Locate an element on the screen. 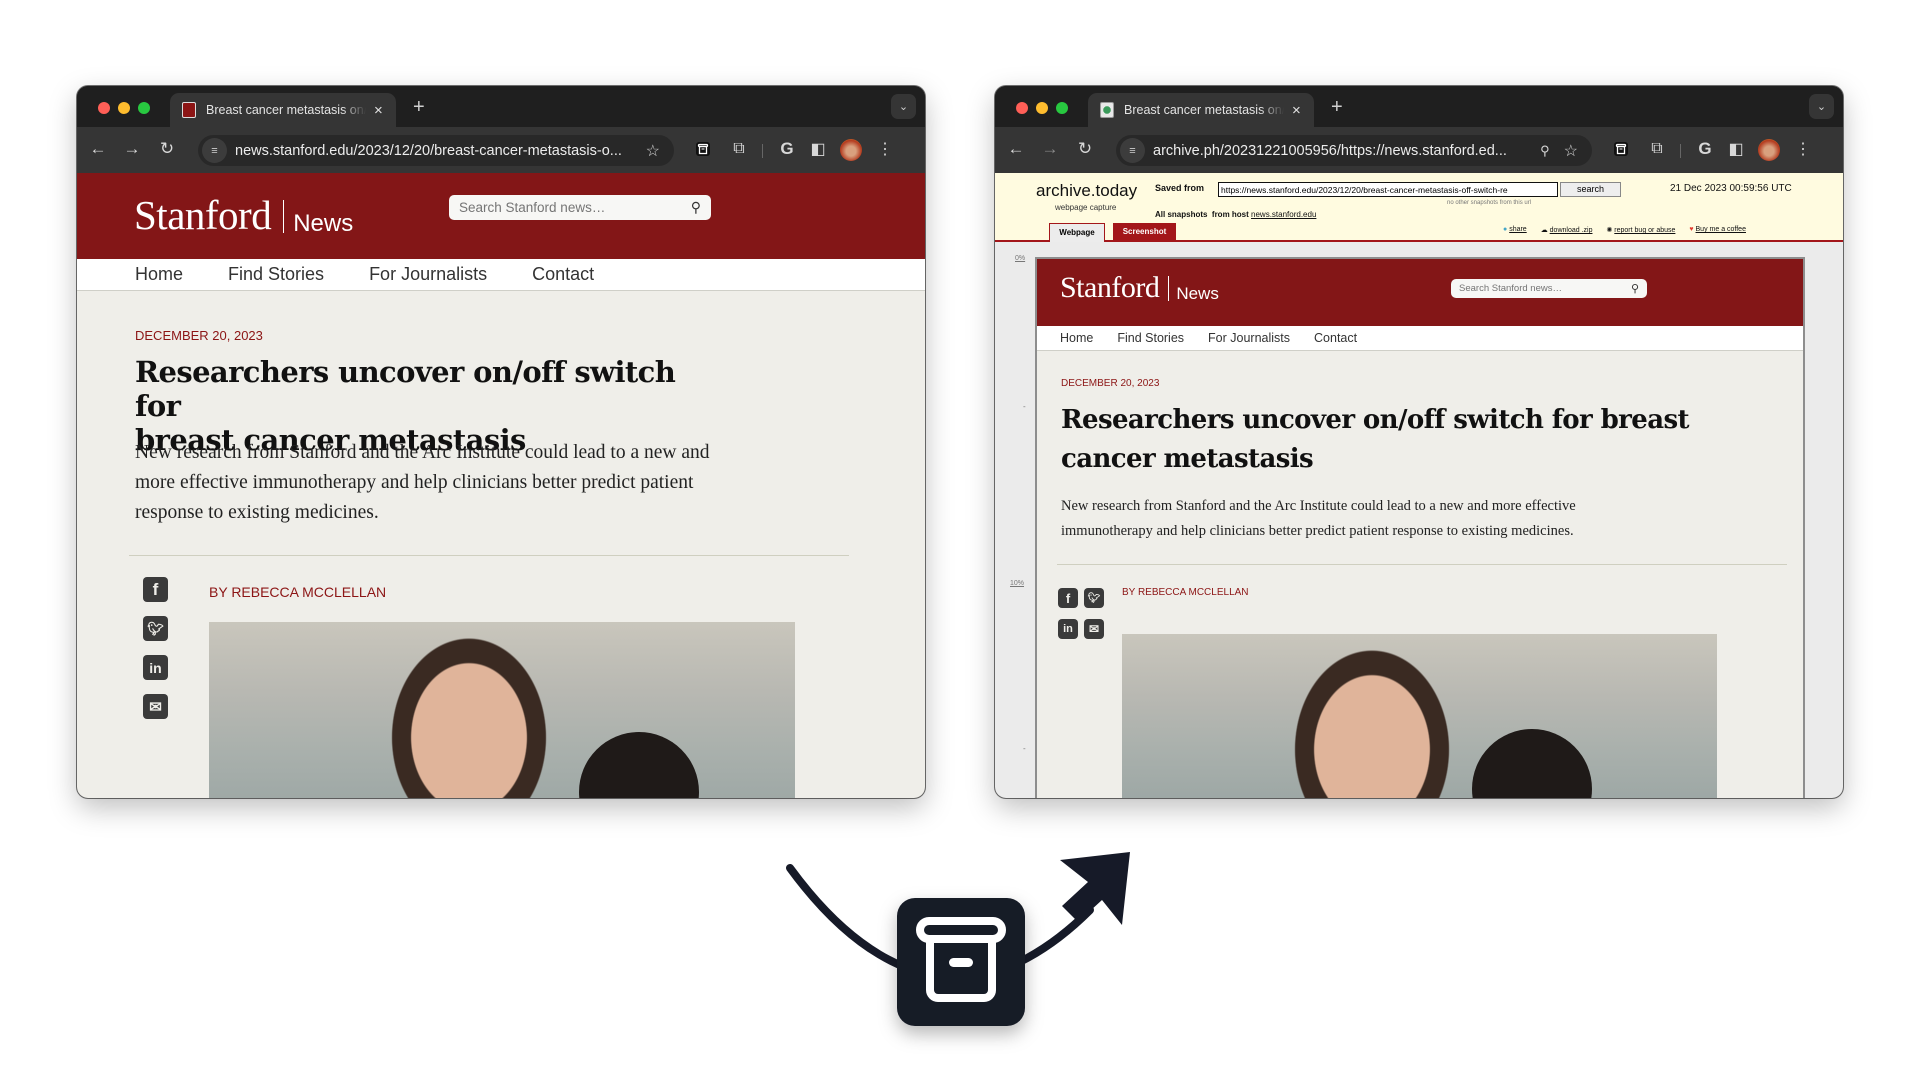 This screenshot has width=1920, height=1080. window-controls is located at coordinates (124, 108).